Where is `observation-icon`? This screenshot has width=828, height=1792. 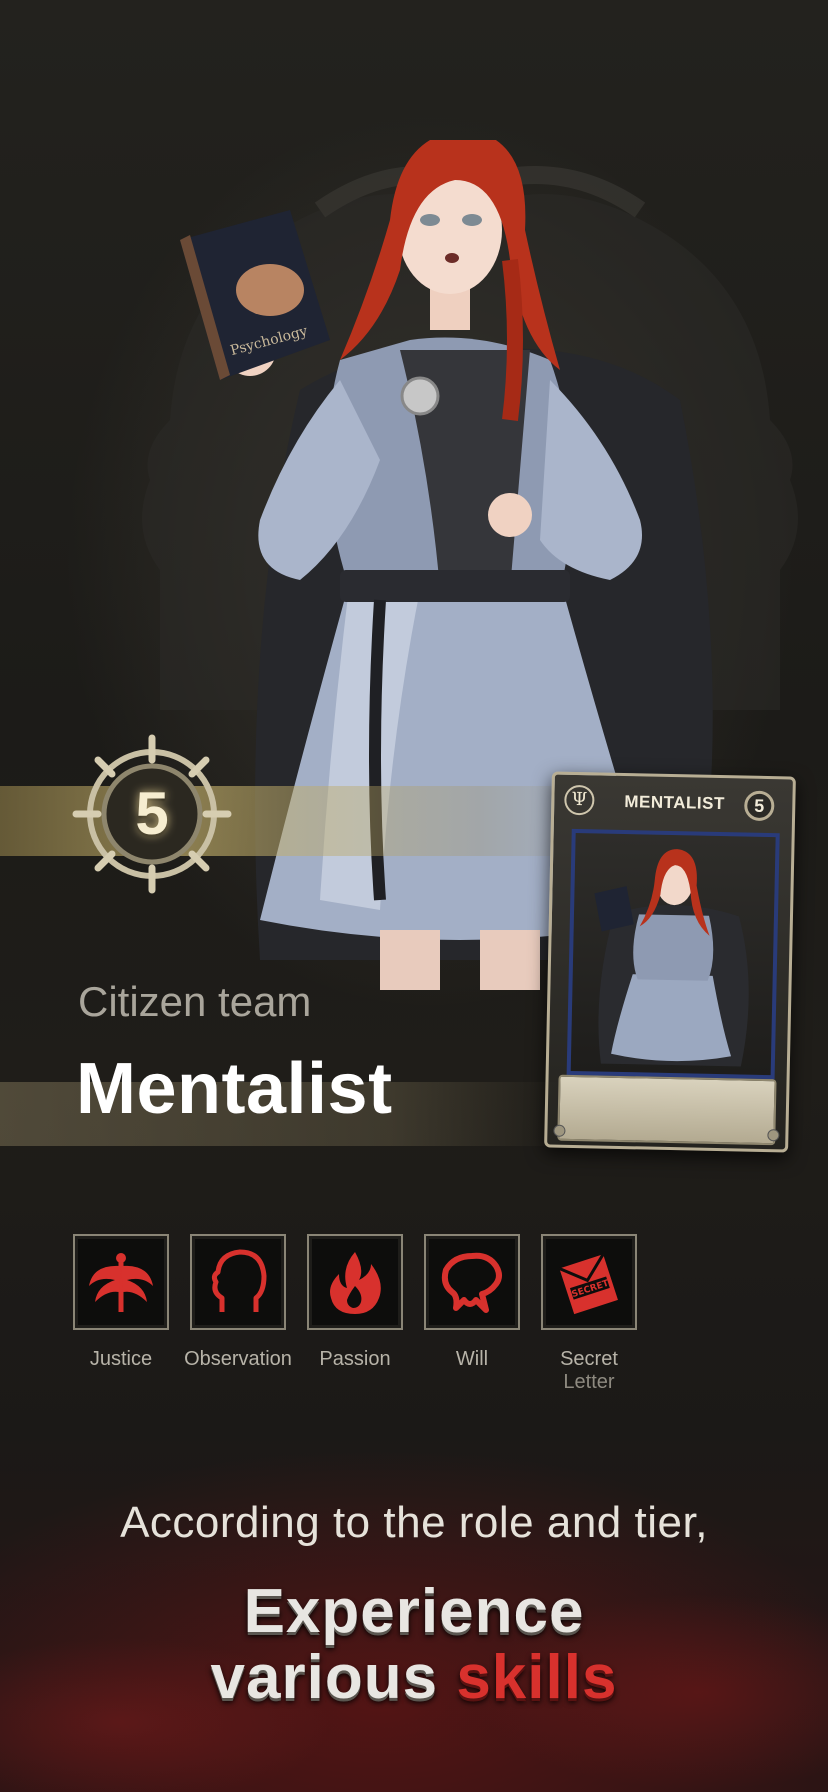
observation-icon is located at coordinates (239, 1280).